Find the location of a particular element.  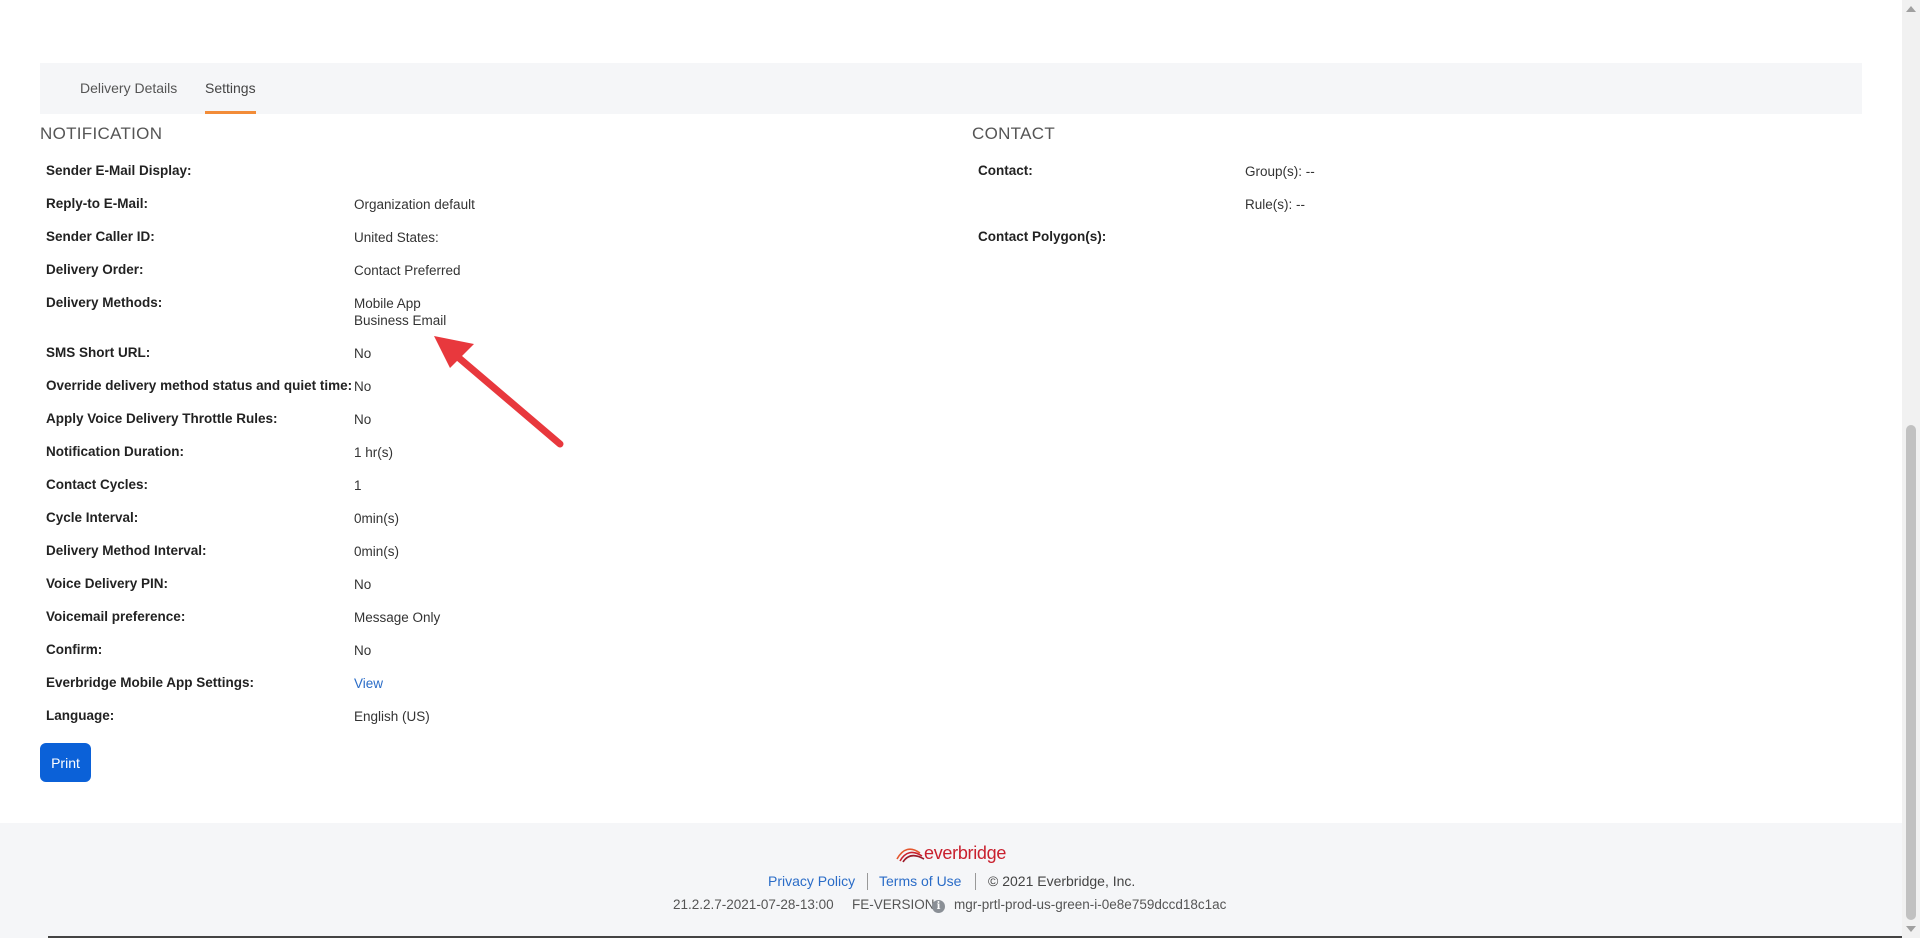

contact-section-title: CONTACT is located at coordinates (1013, 133).